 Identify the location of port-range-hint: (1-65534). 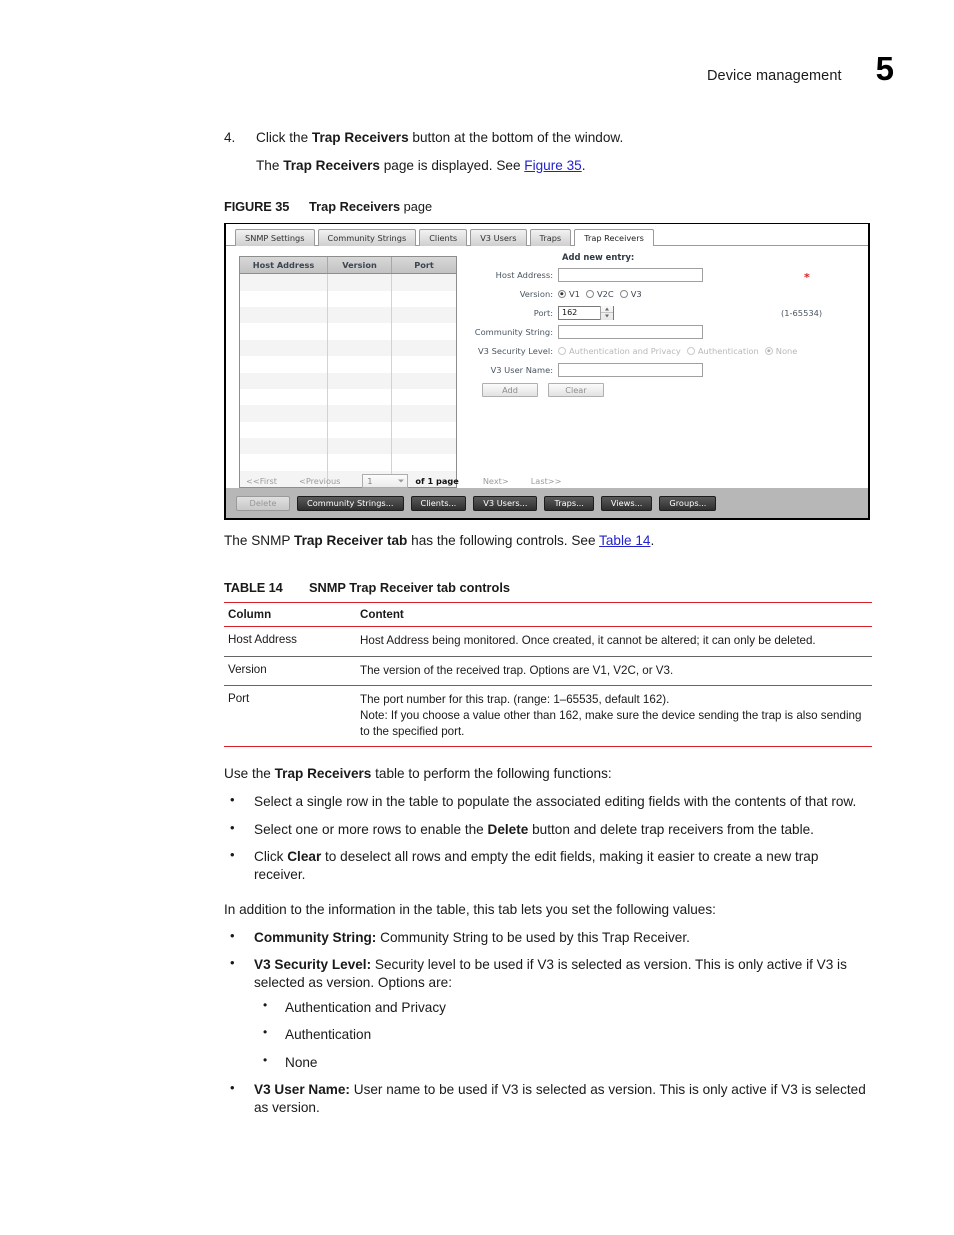
(802, 313).